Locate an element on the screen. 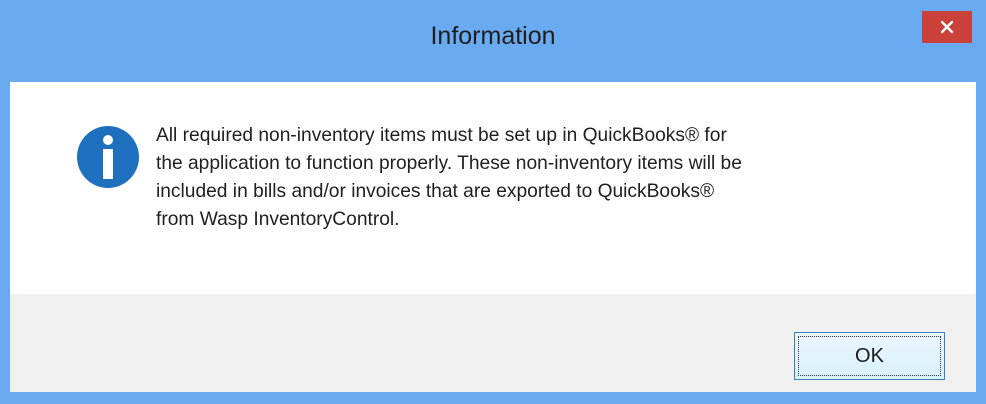  dialog-title: Information is located at coordinates (493, 36).